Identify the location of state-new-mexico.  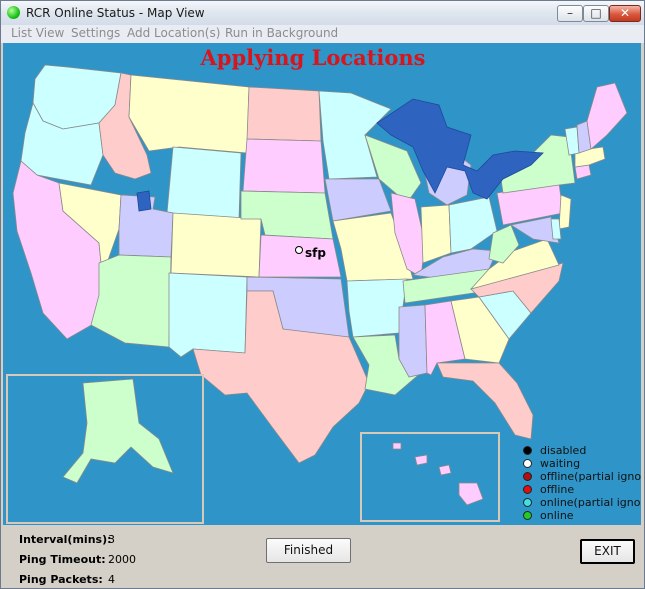
(208, 315).